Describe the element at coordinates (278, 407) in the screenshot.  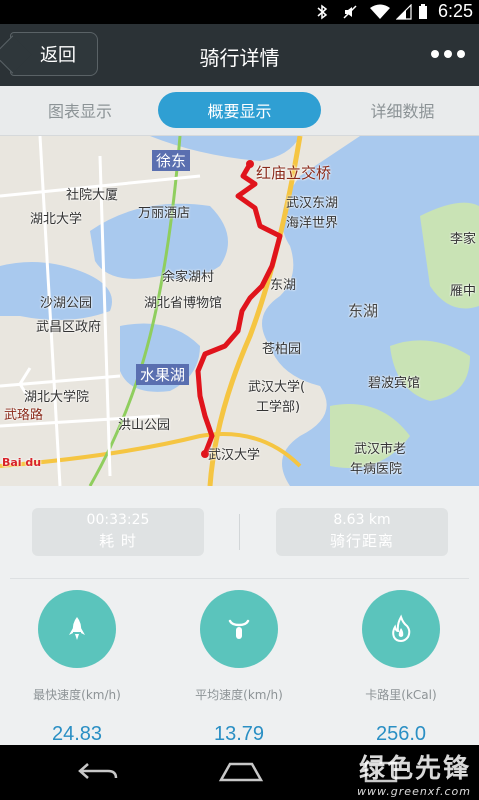
I see `map-label: 工学部)` at that location.